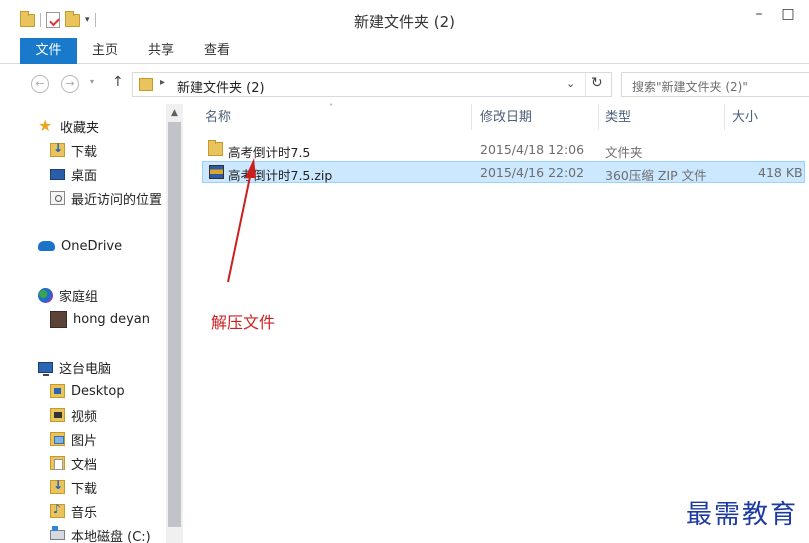  What do you see at coordinates (57, 198) in the screenshot?
I see `recent-places-icon` at bounding box center [57, 198].